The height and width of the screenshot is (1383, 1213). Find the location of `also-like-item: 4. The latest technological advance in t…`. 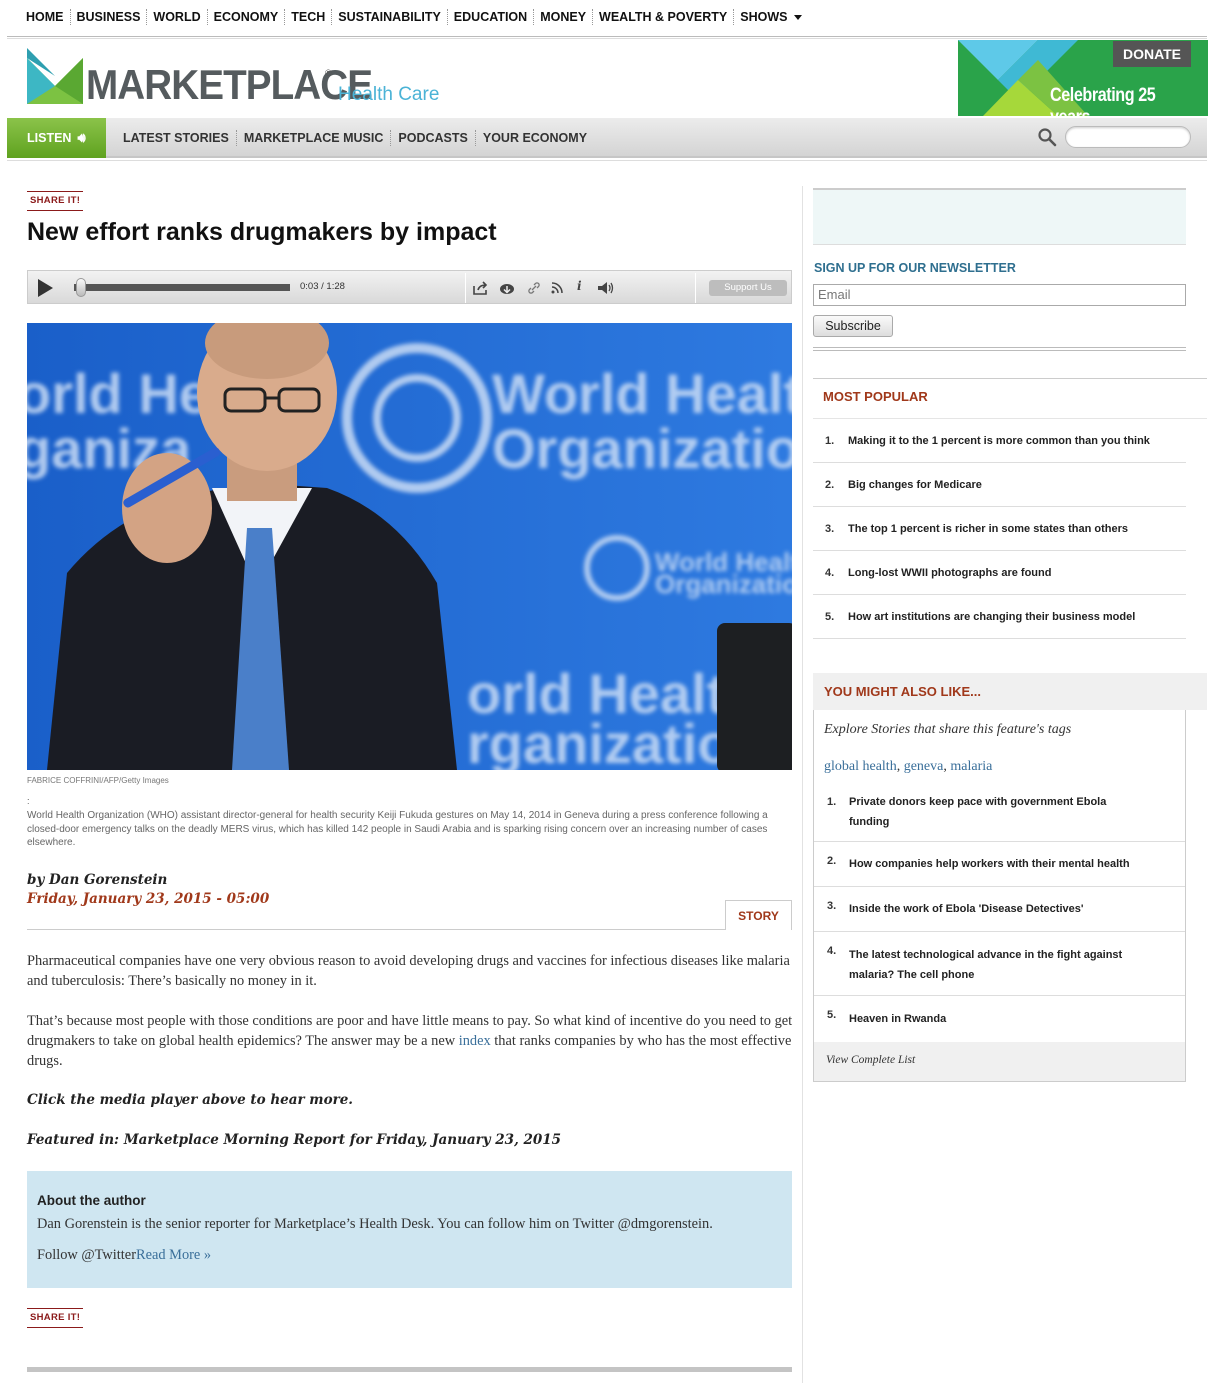

also-like-item: 4. The latest technological advance in t… is located at coordinates (999, 964).